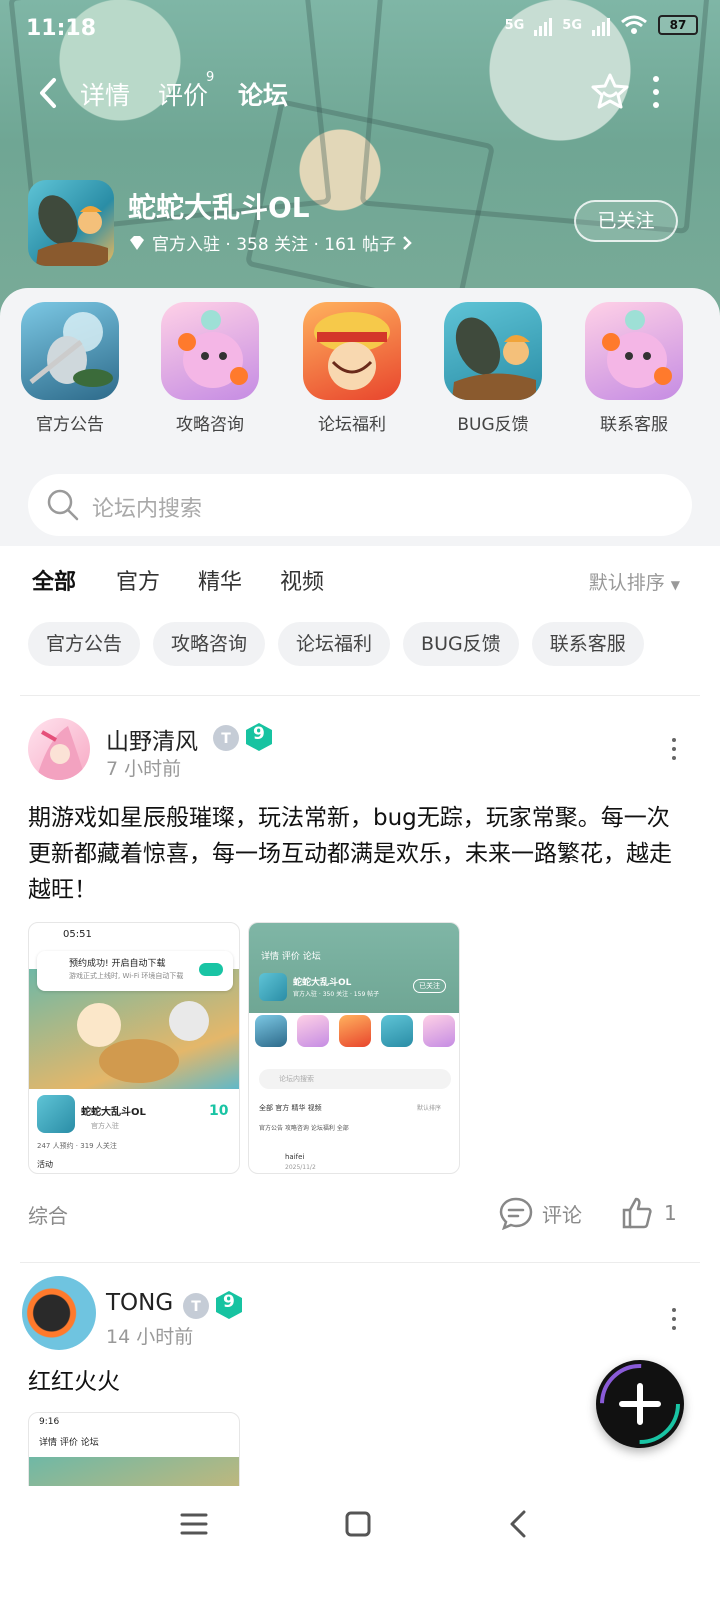  Describe the element at coordinates (290, 1108) in the screenshot. I see `thumb2-filter: 全部 官方 精华 视频` at that location.